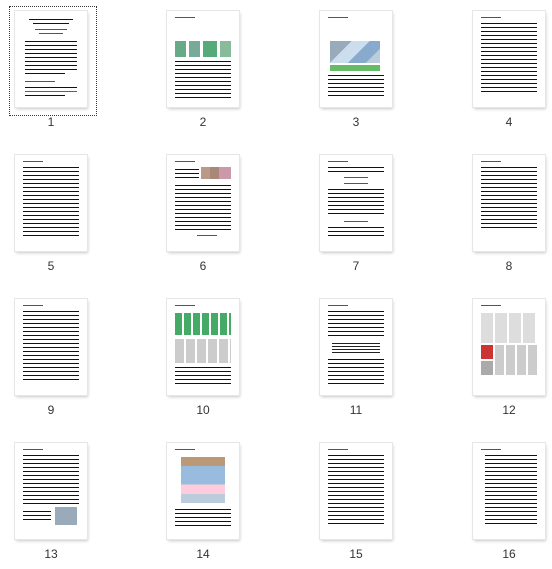 The height and width of the screenshot is (569, 552). What do you see at coordinates (51, 122) in the screenshot?
I see `page-number-label: 1` at bounding box center [51, 122].